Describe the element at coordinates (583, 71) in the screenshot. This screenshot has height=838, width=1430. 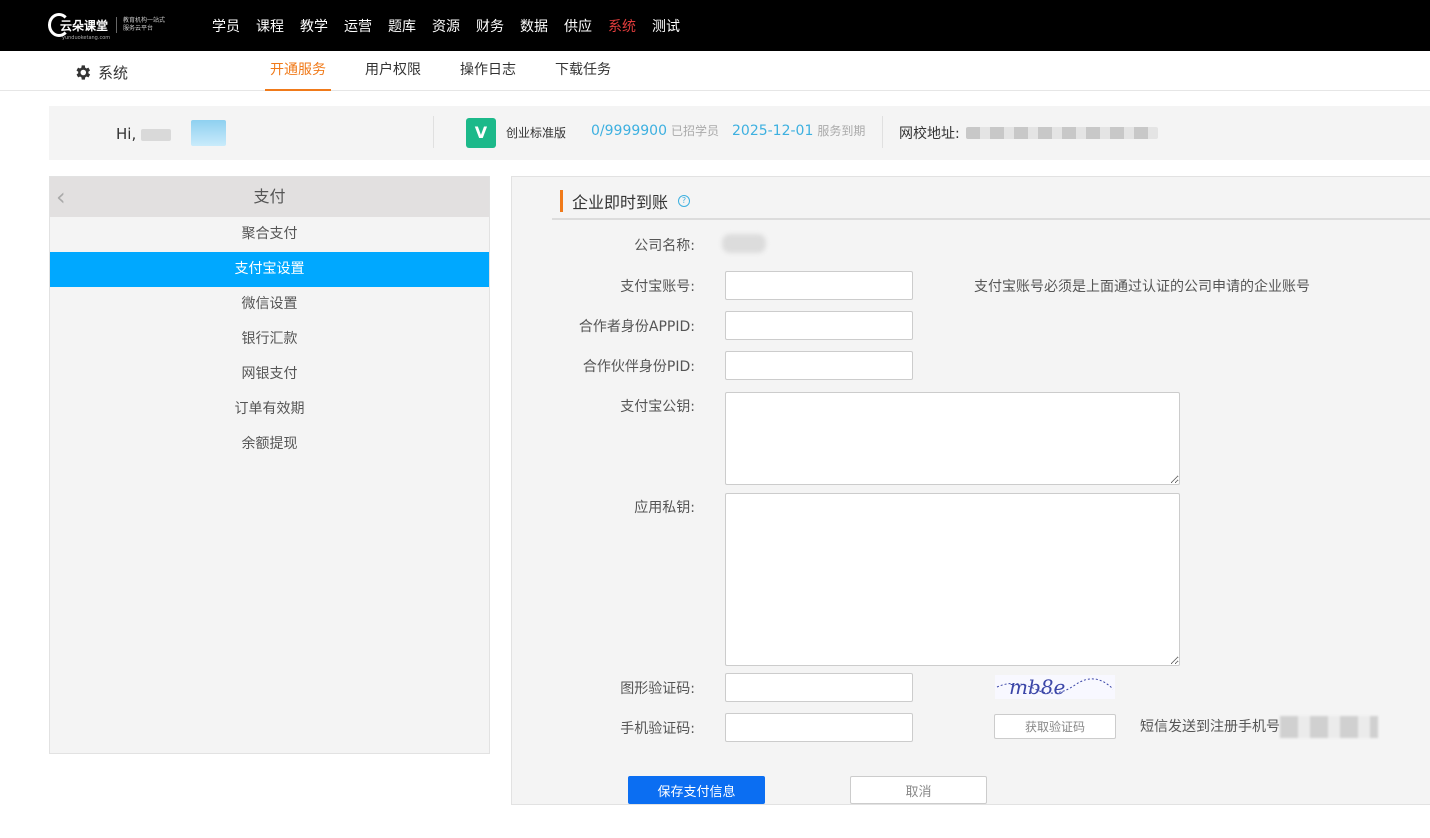
I see `sub-tab: 下载任务` at that location.